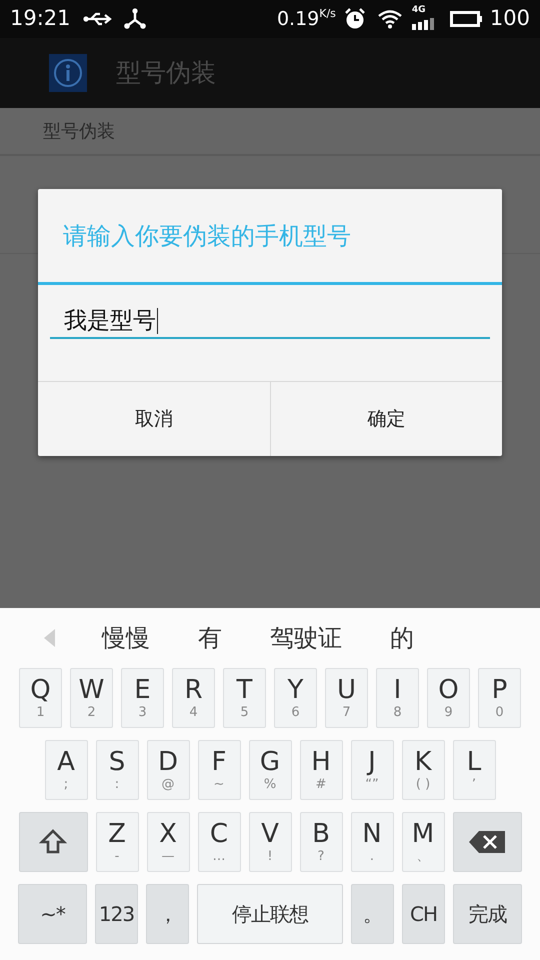 The width and height of the screenshot is (540, 960). Describe the element at coordinates (270, 770) in the screenshot. I see `key: G %` at that location.